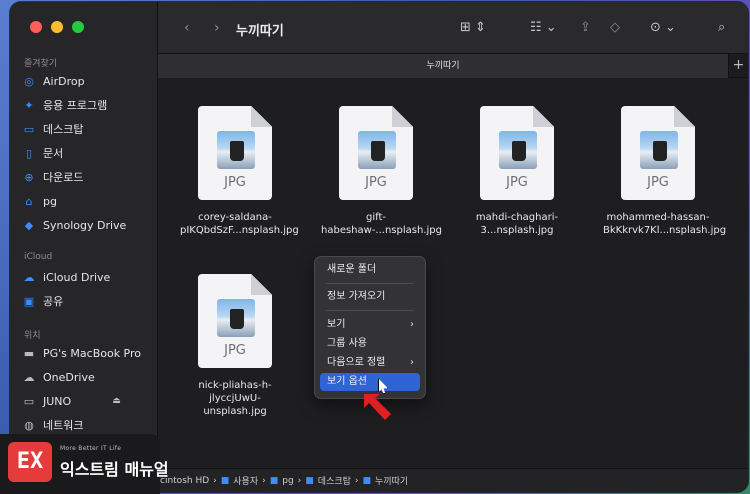 The image size is (750, 494). What do you see at coordinates (69, 377) in the screenshot?
I see `sidebar-item-label: OneDrive` at bounding box center [69, 377].